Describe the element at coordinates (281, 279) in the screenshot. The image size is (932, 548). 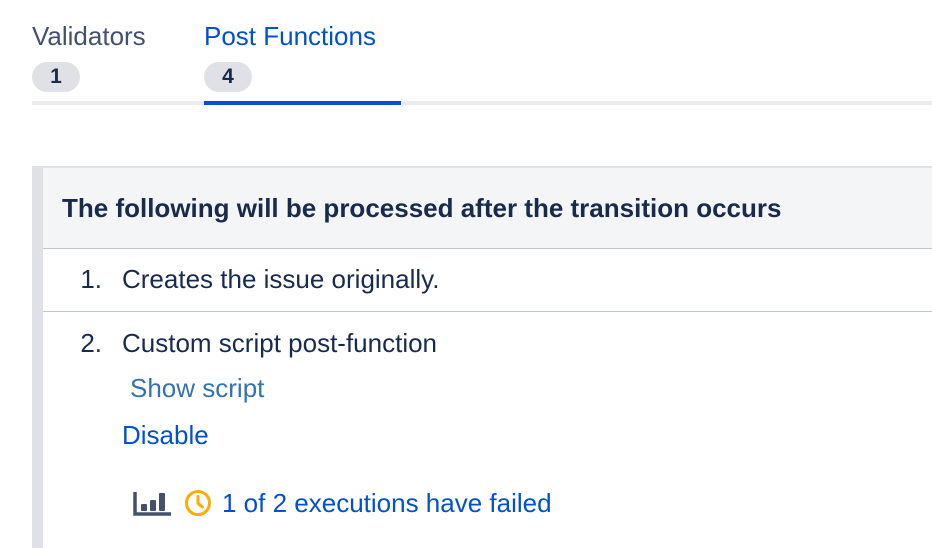
I see `item-description: Creates the issue originally.` at that location.